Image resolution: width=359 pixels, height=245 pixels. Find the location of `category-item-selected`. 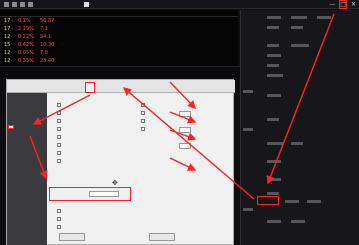

category-item-selected is located at coordinates (11, 127).